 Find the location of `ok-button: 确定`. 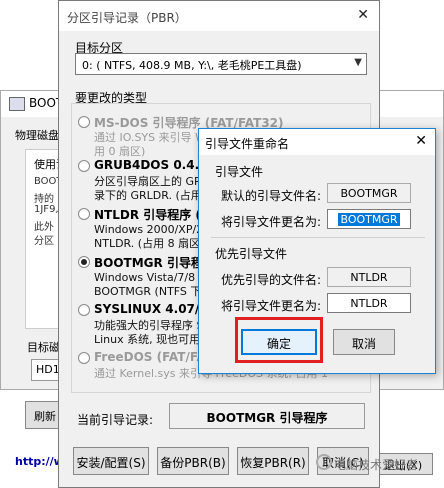

ok-button: 确定 is located at coordinates (279, 342).